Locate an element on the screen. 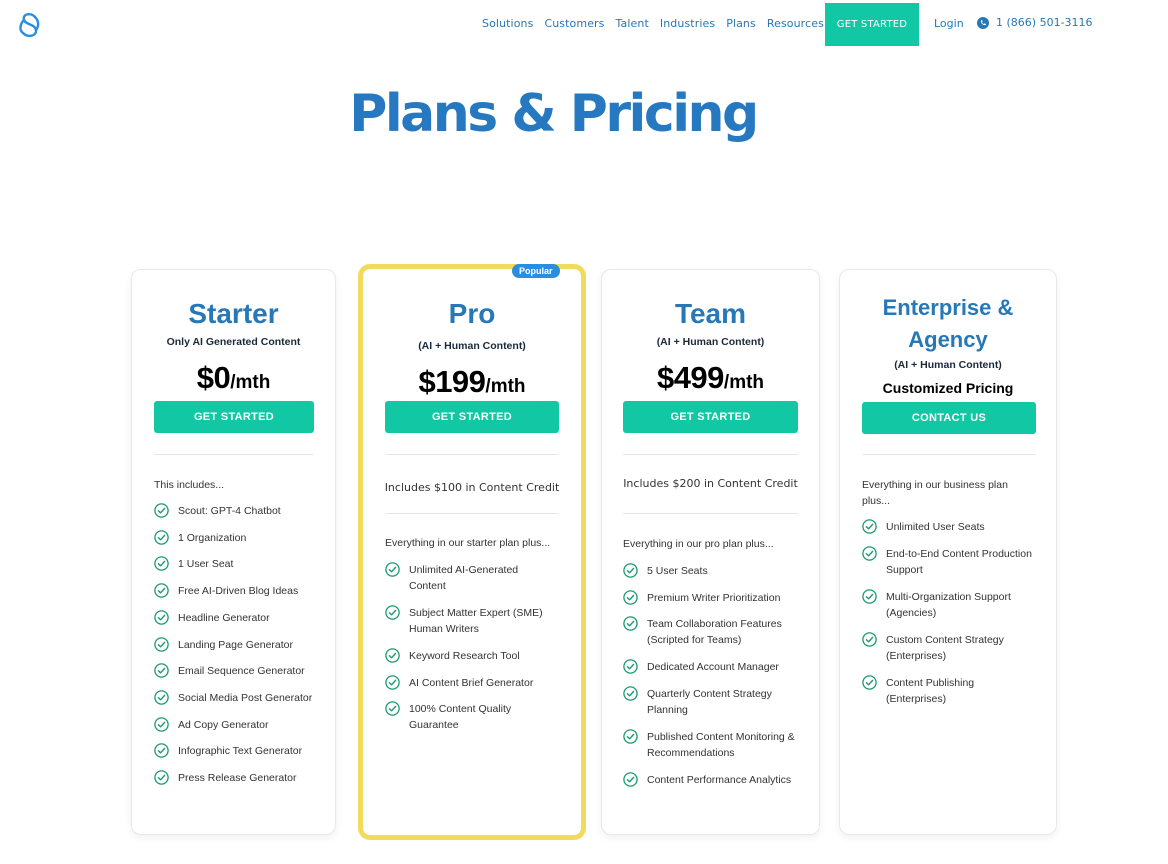 The height and width of the screenshot is (864, 1168). feature-item: Infographic Text Generator is located at coordinates (228, 751).